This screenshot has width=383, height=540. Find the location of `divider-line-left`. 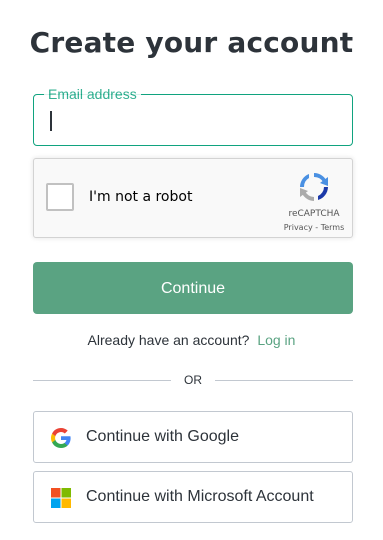

divider-line-left is located at coordinates (102, 380).